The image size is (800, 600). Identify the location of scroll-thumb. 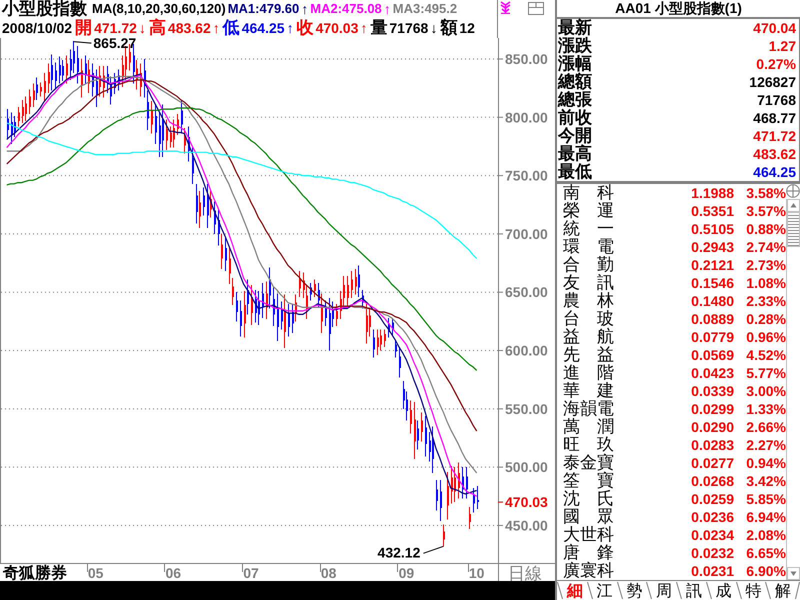
(793, 229).